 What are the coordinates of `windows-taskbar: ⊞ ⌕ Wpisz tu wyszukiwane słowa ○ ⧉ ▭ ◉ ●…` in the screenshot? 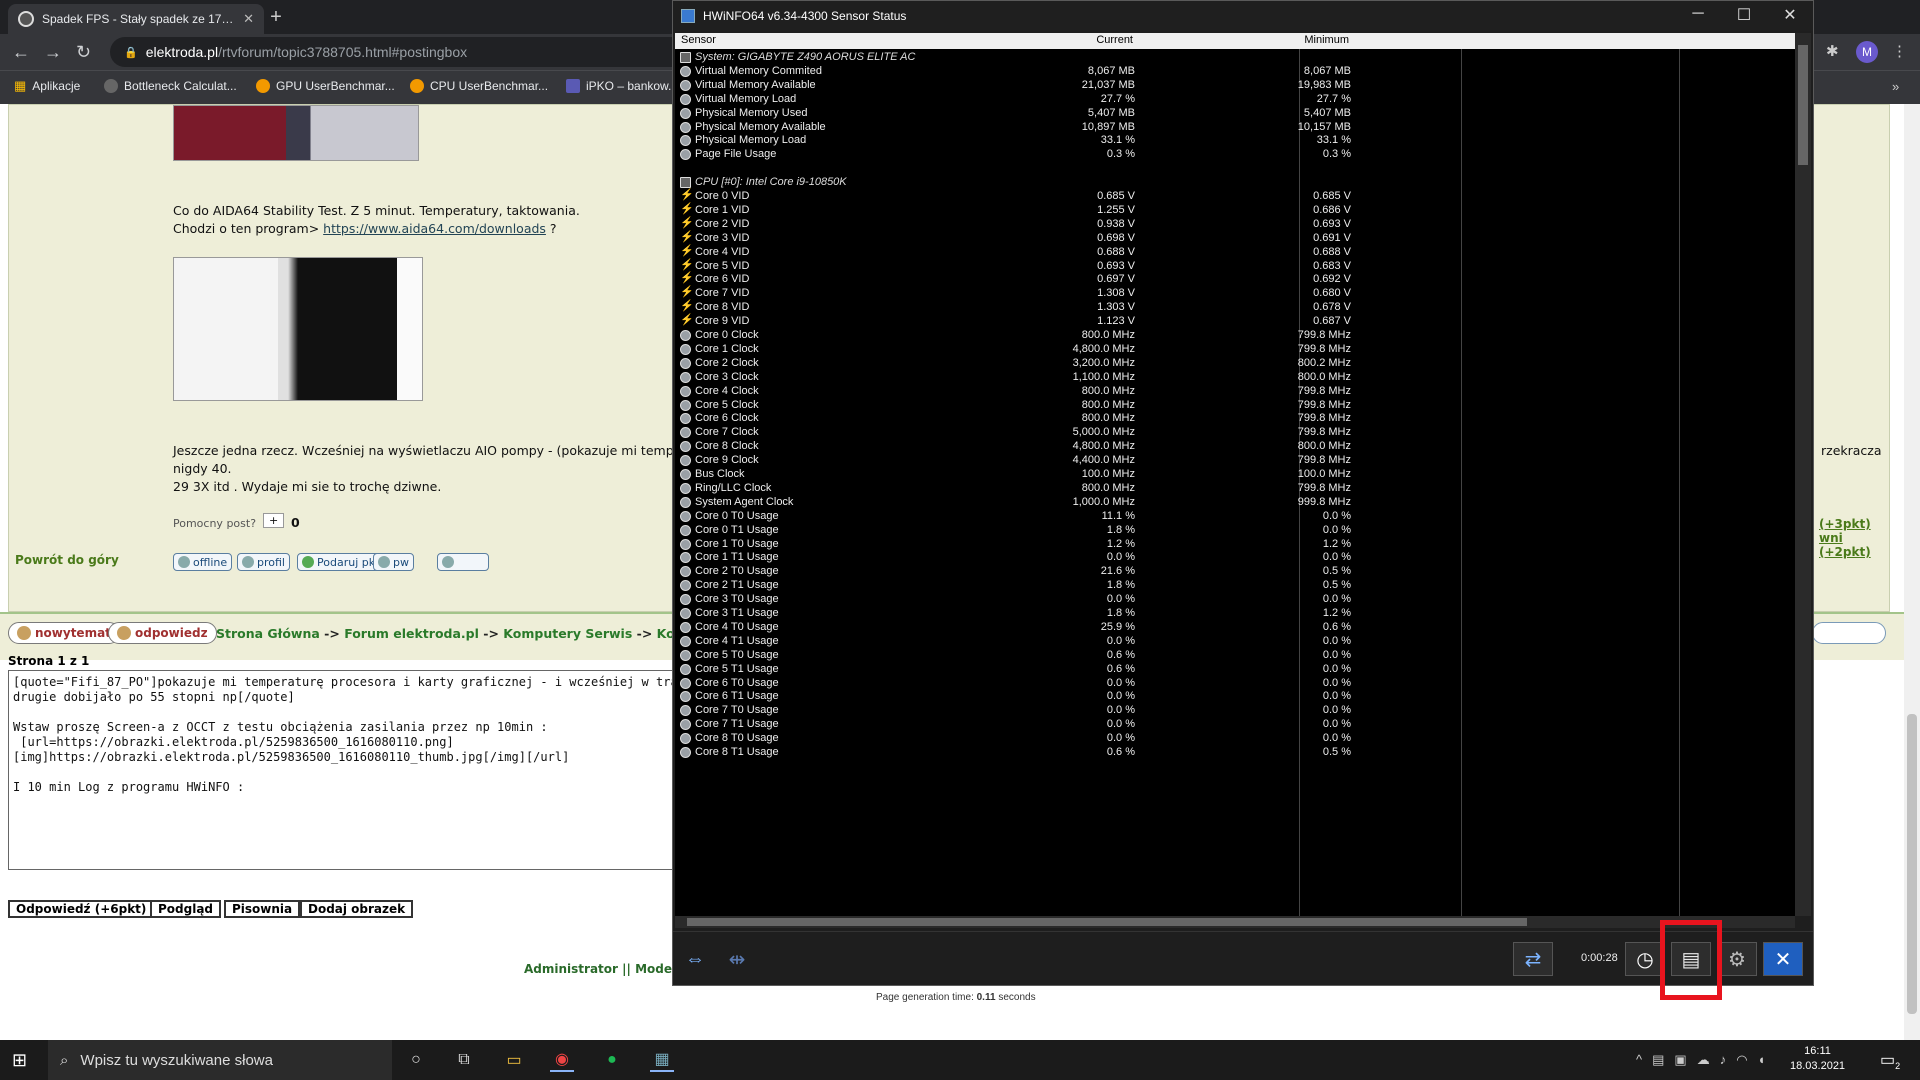 It's located at (960, 1060).